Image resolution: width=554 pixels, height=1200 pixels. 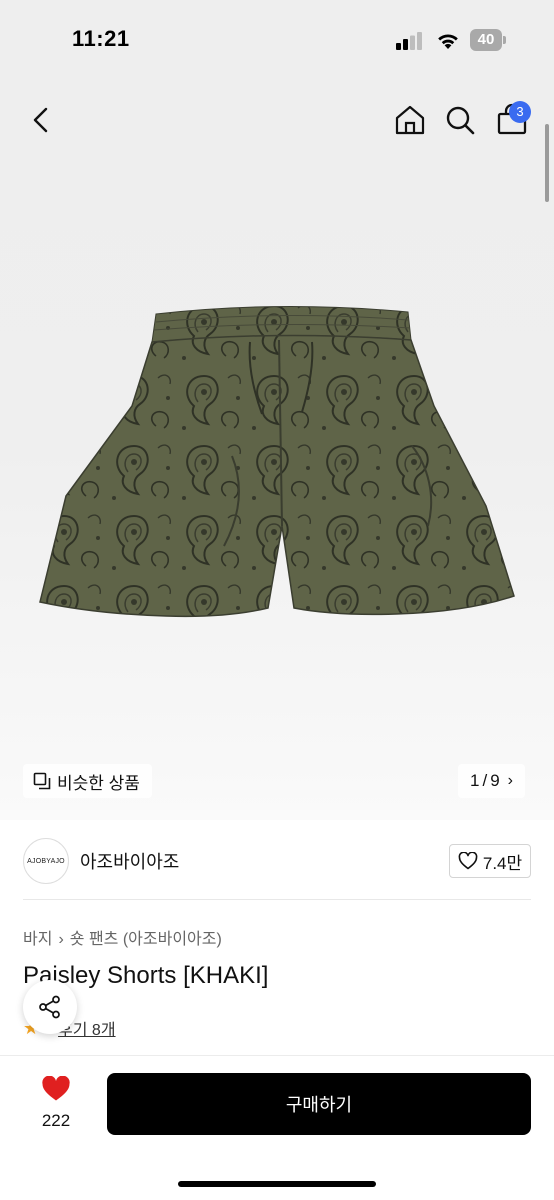 What do you see at coordinates (475, 780) in the screenshot?
I see `gallery-current-page: 1` at bounding box center [475, 780].